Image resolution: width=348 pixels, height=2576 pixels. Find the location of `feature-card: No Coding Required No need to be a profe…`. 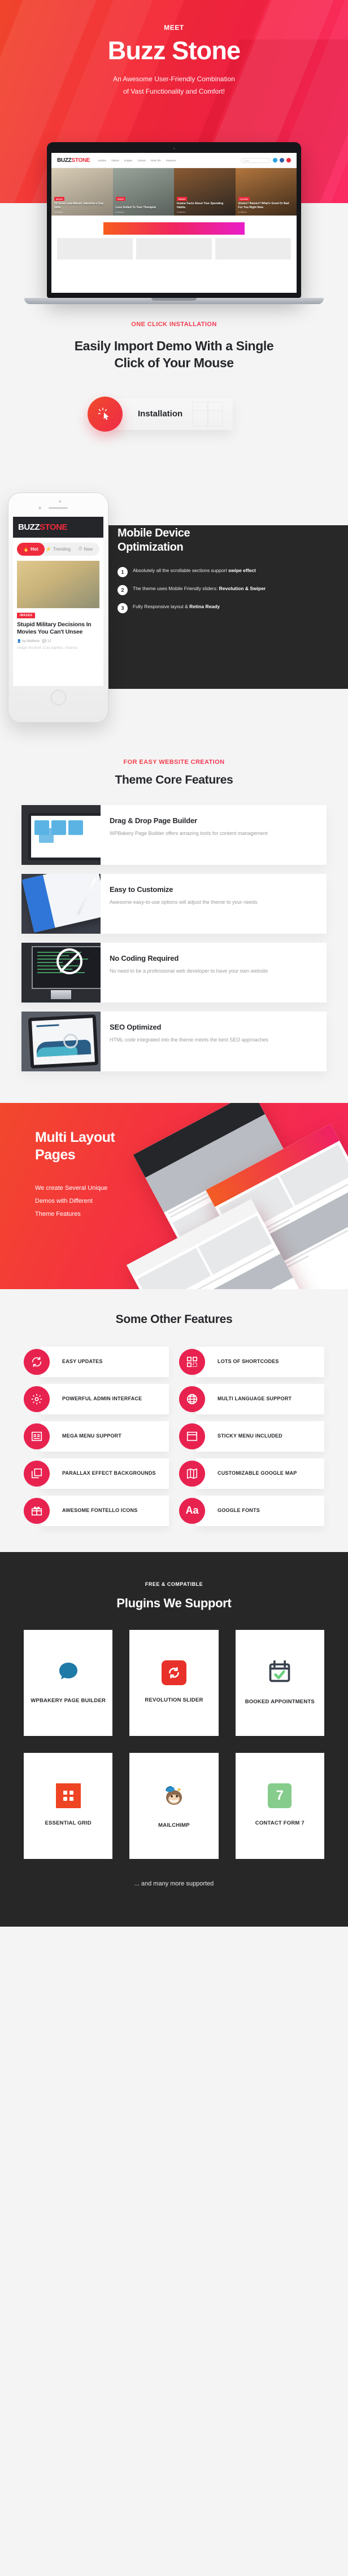

feature-card: No Coding Required No need to be a profe… is located at coordinates (174, 972).